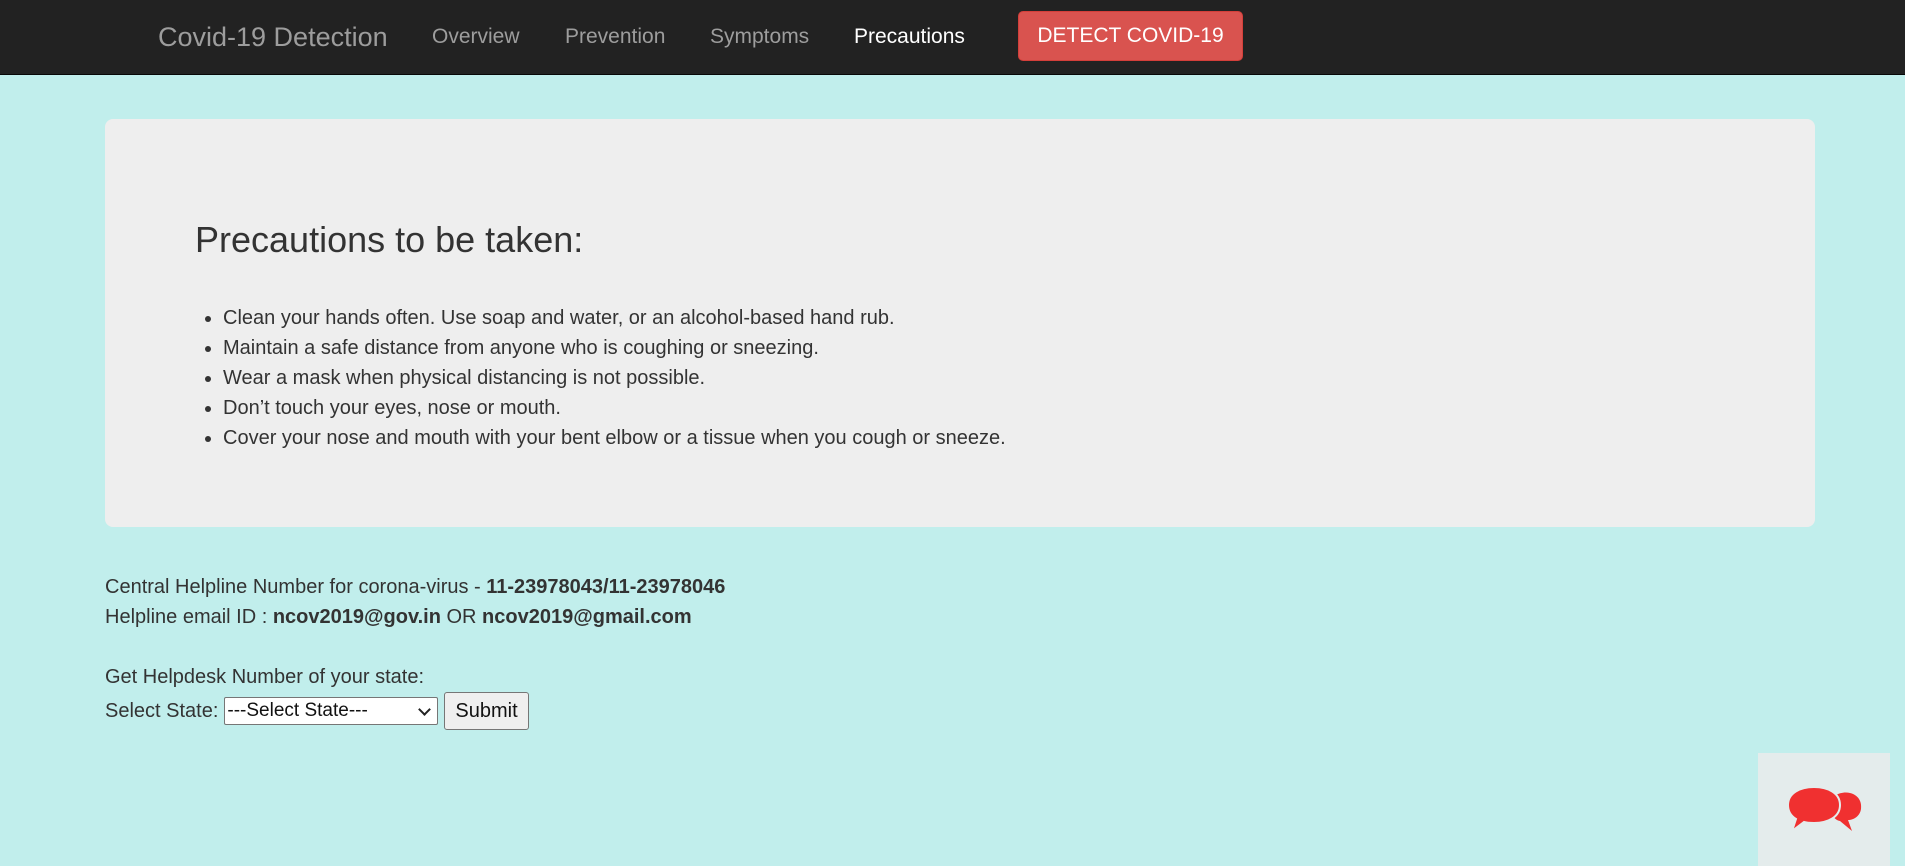  What do you see at coordinates (759, 37) in the screenshot?
I see `nav-link-symptoms: Symptoms` at bounding box center [759, 37].